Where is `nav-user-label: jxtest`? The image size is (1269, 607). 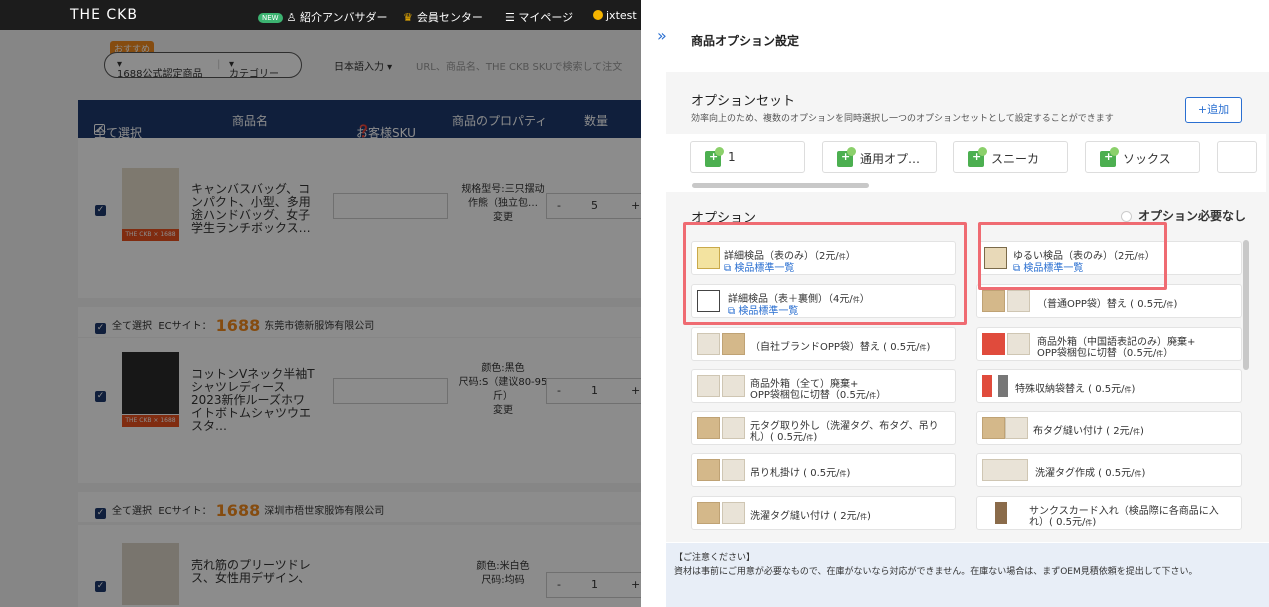
nav-user-label: jxtest is located at coordinates (621, 15).